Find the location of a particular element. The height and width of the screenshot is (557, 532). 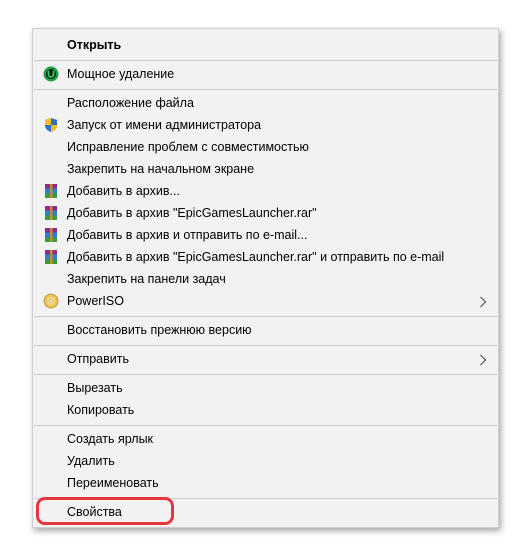

uninstaller-icon is located at coordinates (51, 74).